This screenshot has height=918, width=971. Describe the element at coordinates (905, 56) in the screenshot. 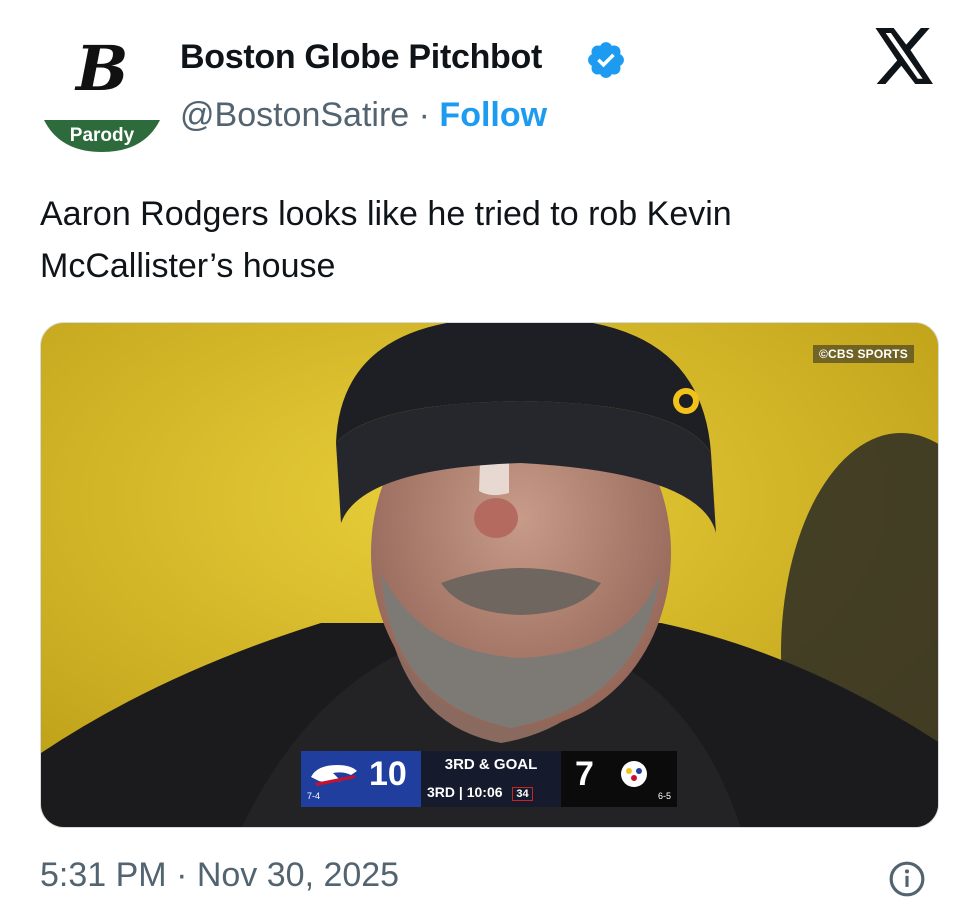

I see `x-logo-icon` at that location.